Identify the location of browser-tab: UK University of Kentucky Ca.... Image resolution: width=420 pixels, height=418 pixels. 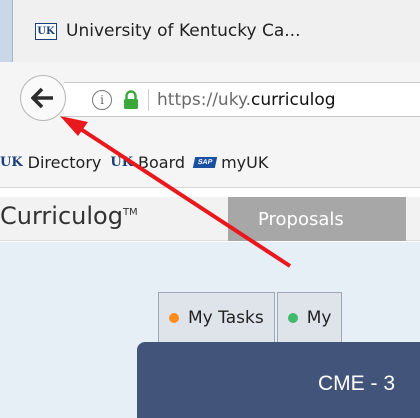
(216, 31).